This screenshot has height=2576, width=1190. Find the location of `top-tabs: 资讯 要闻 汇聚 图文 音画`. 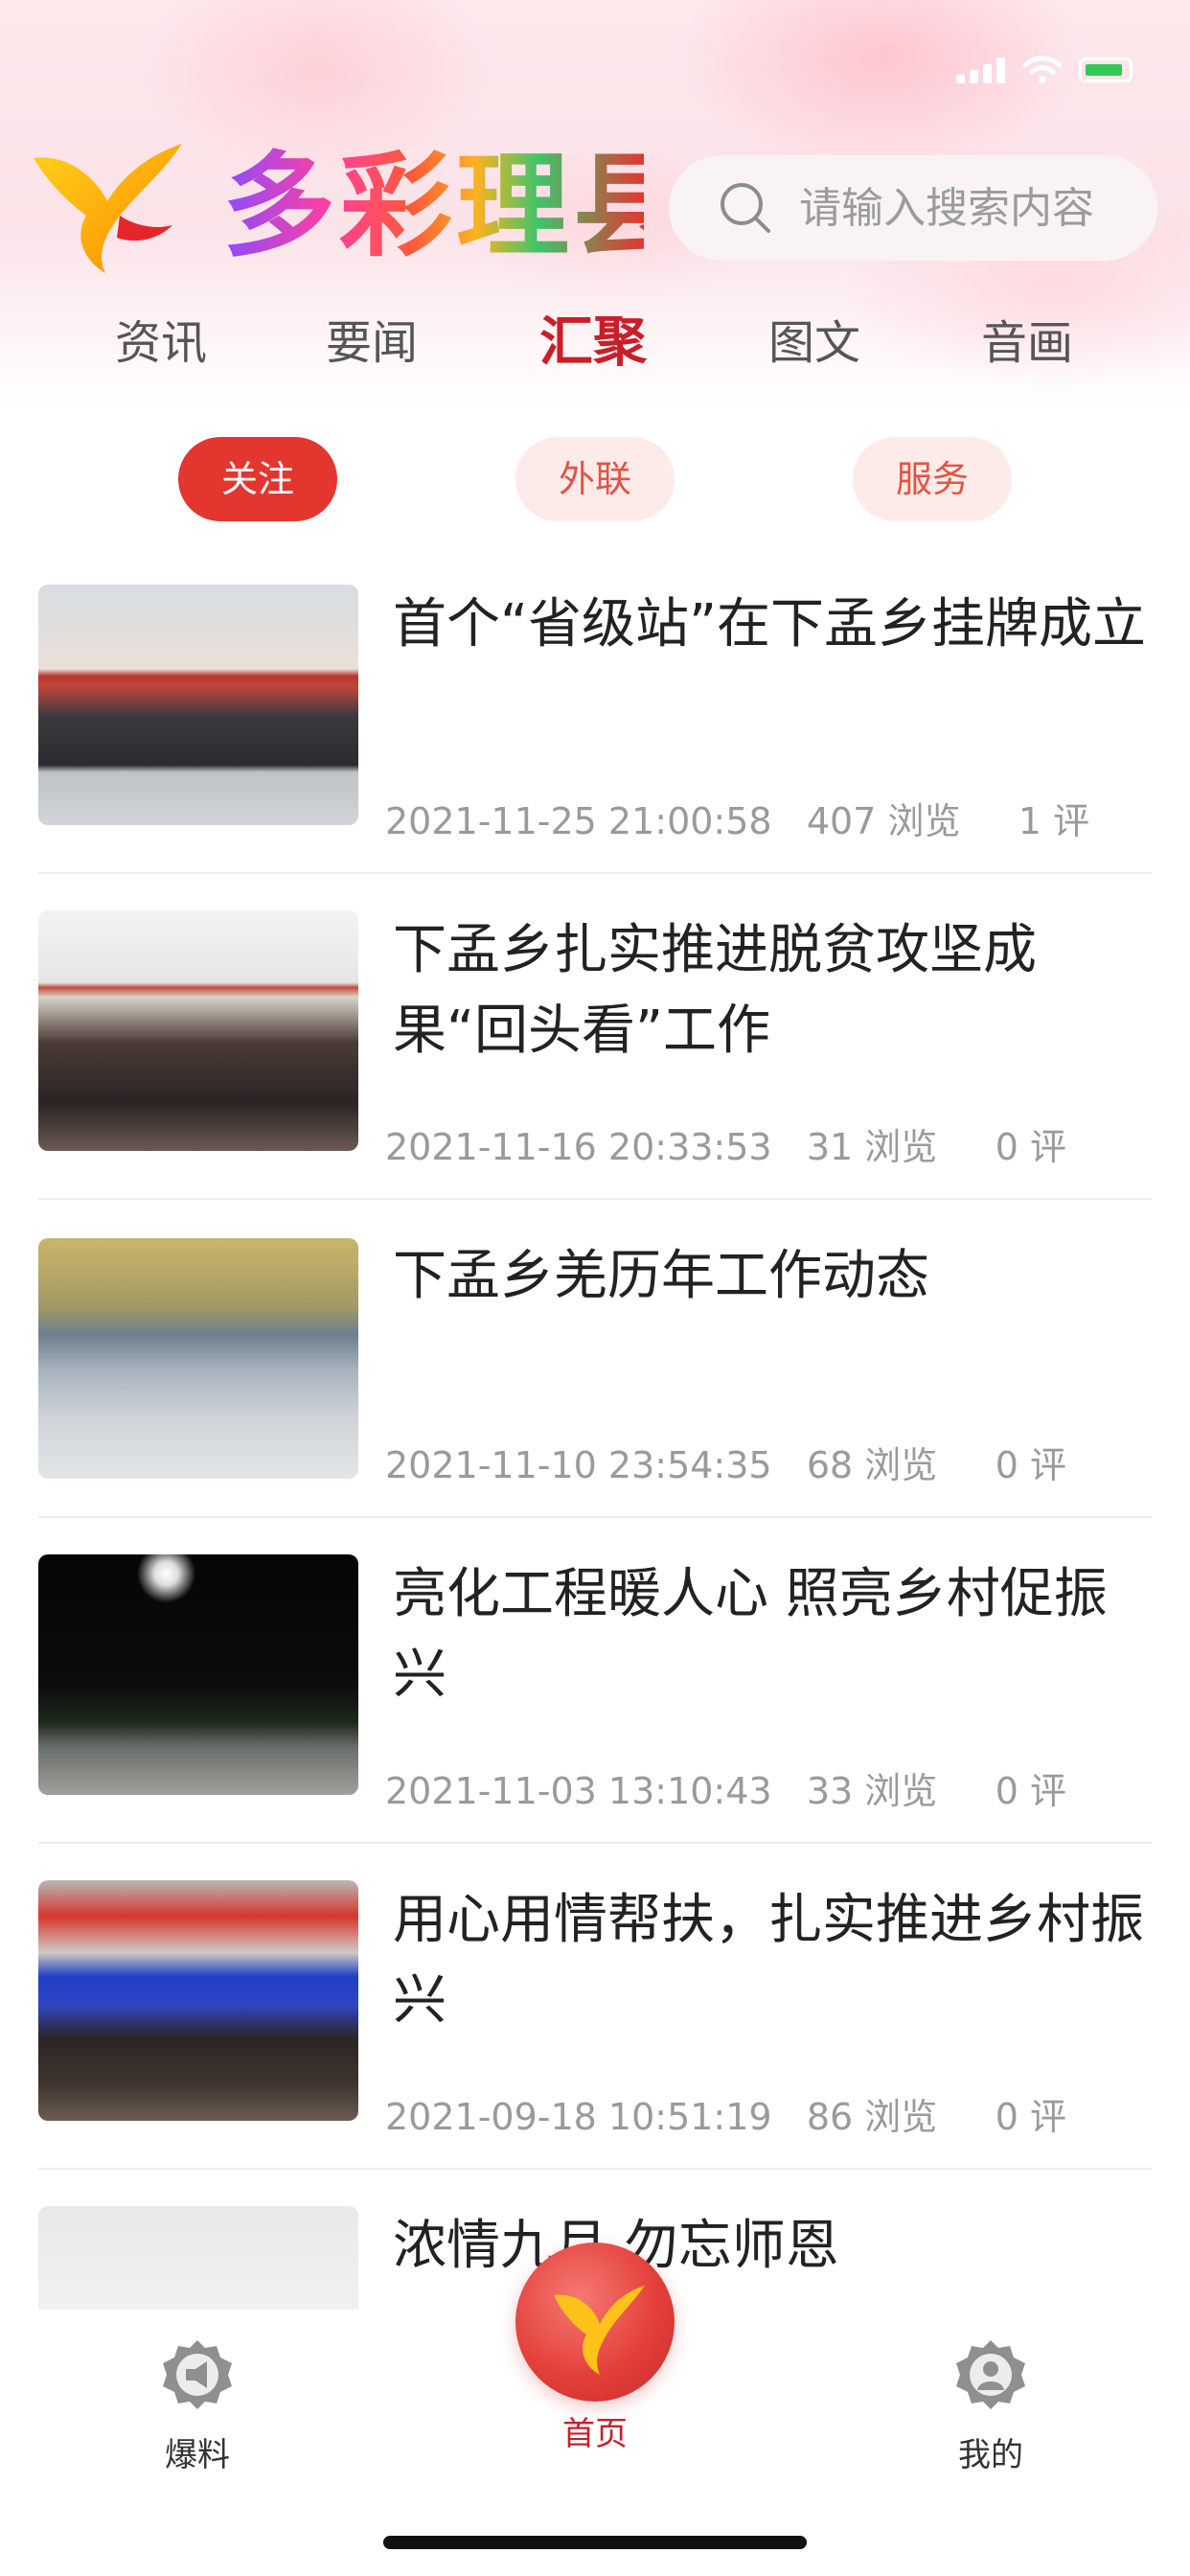

top-tabs: 资讯 要闻 汇聚 图文 音画 is located at coordinates (595, 343).